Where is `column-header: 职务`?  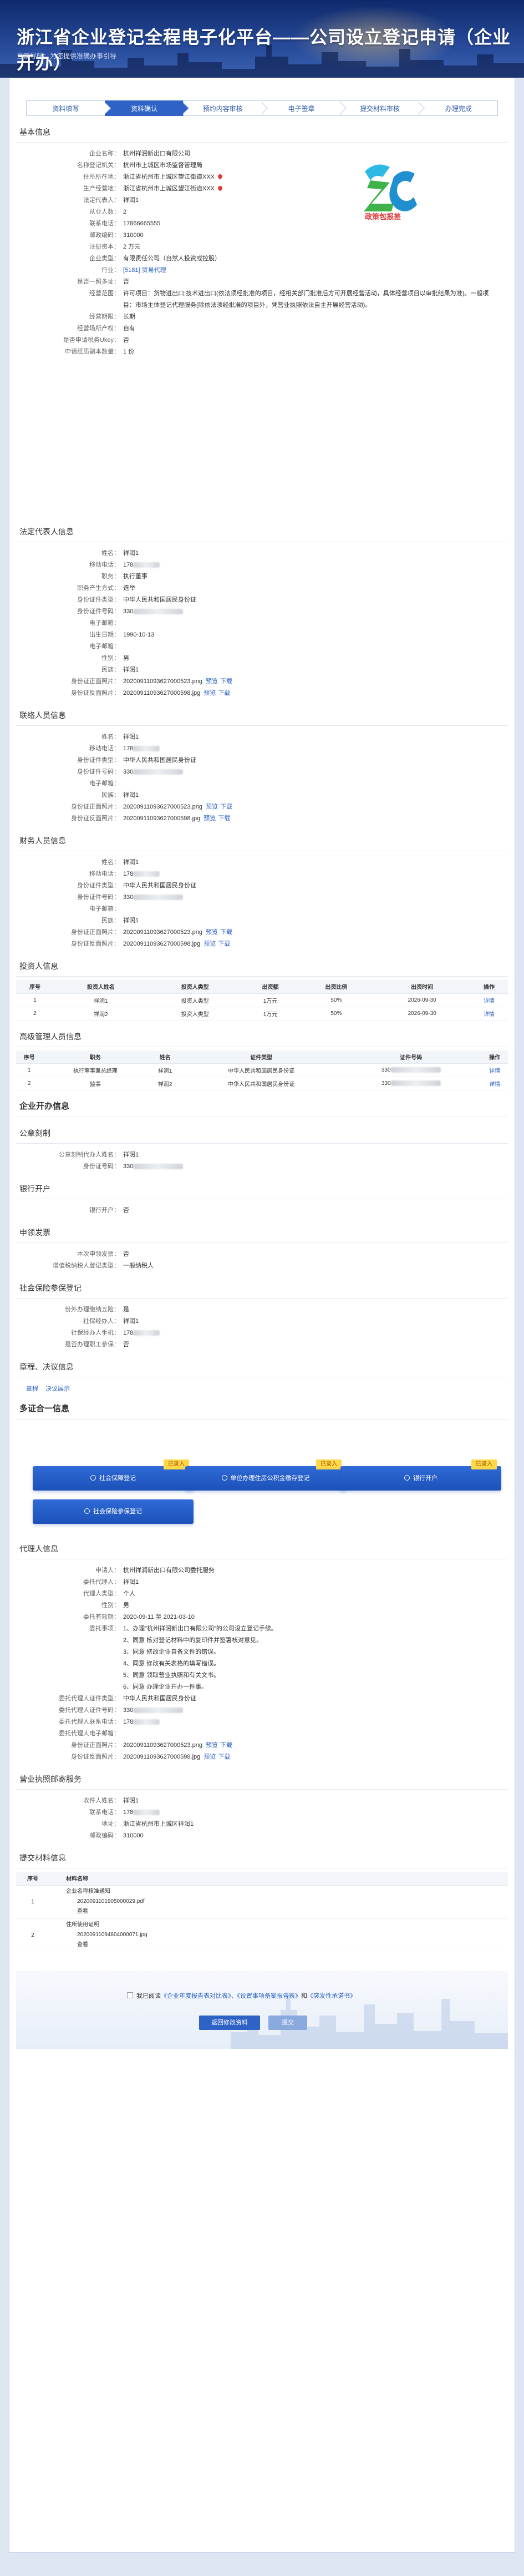 column-header: 职务 is located at coordinates (95, 1057).